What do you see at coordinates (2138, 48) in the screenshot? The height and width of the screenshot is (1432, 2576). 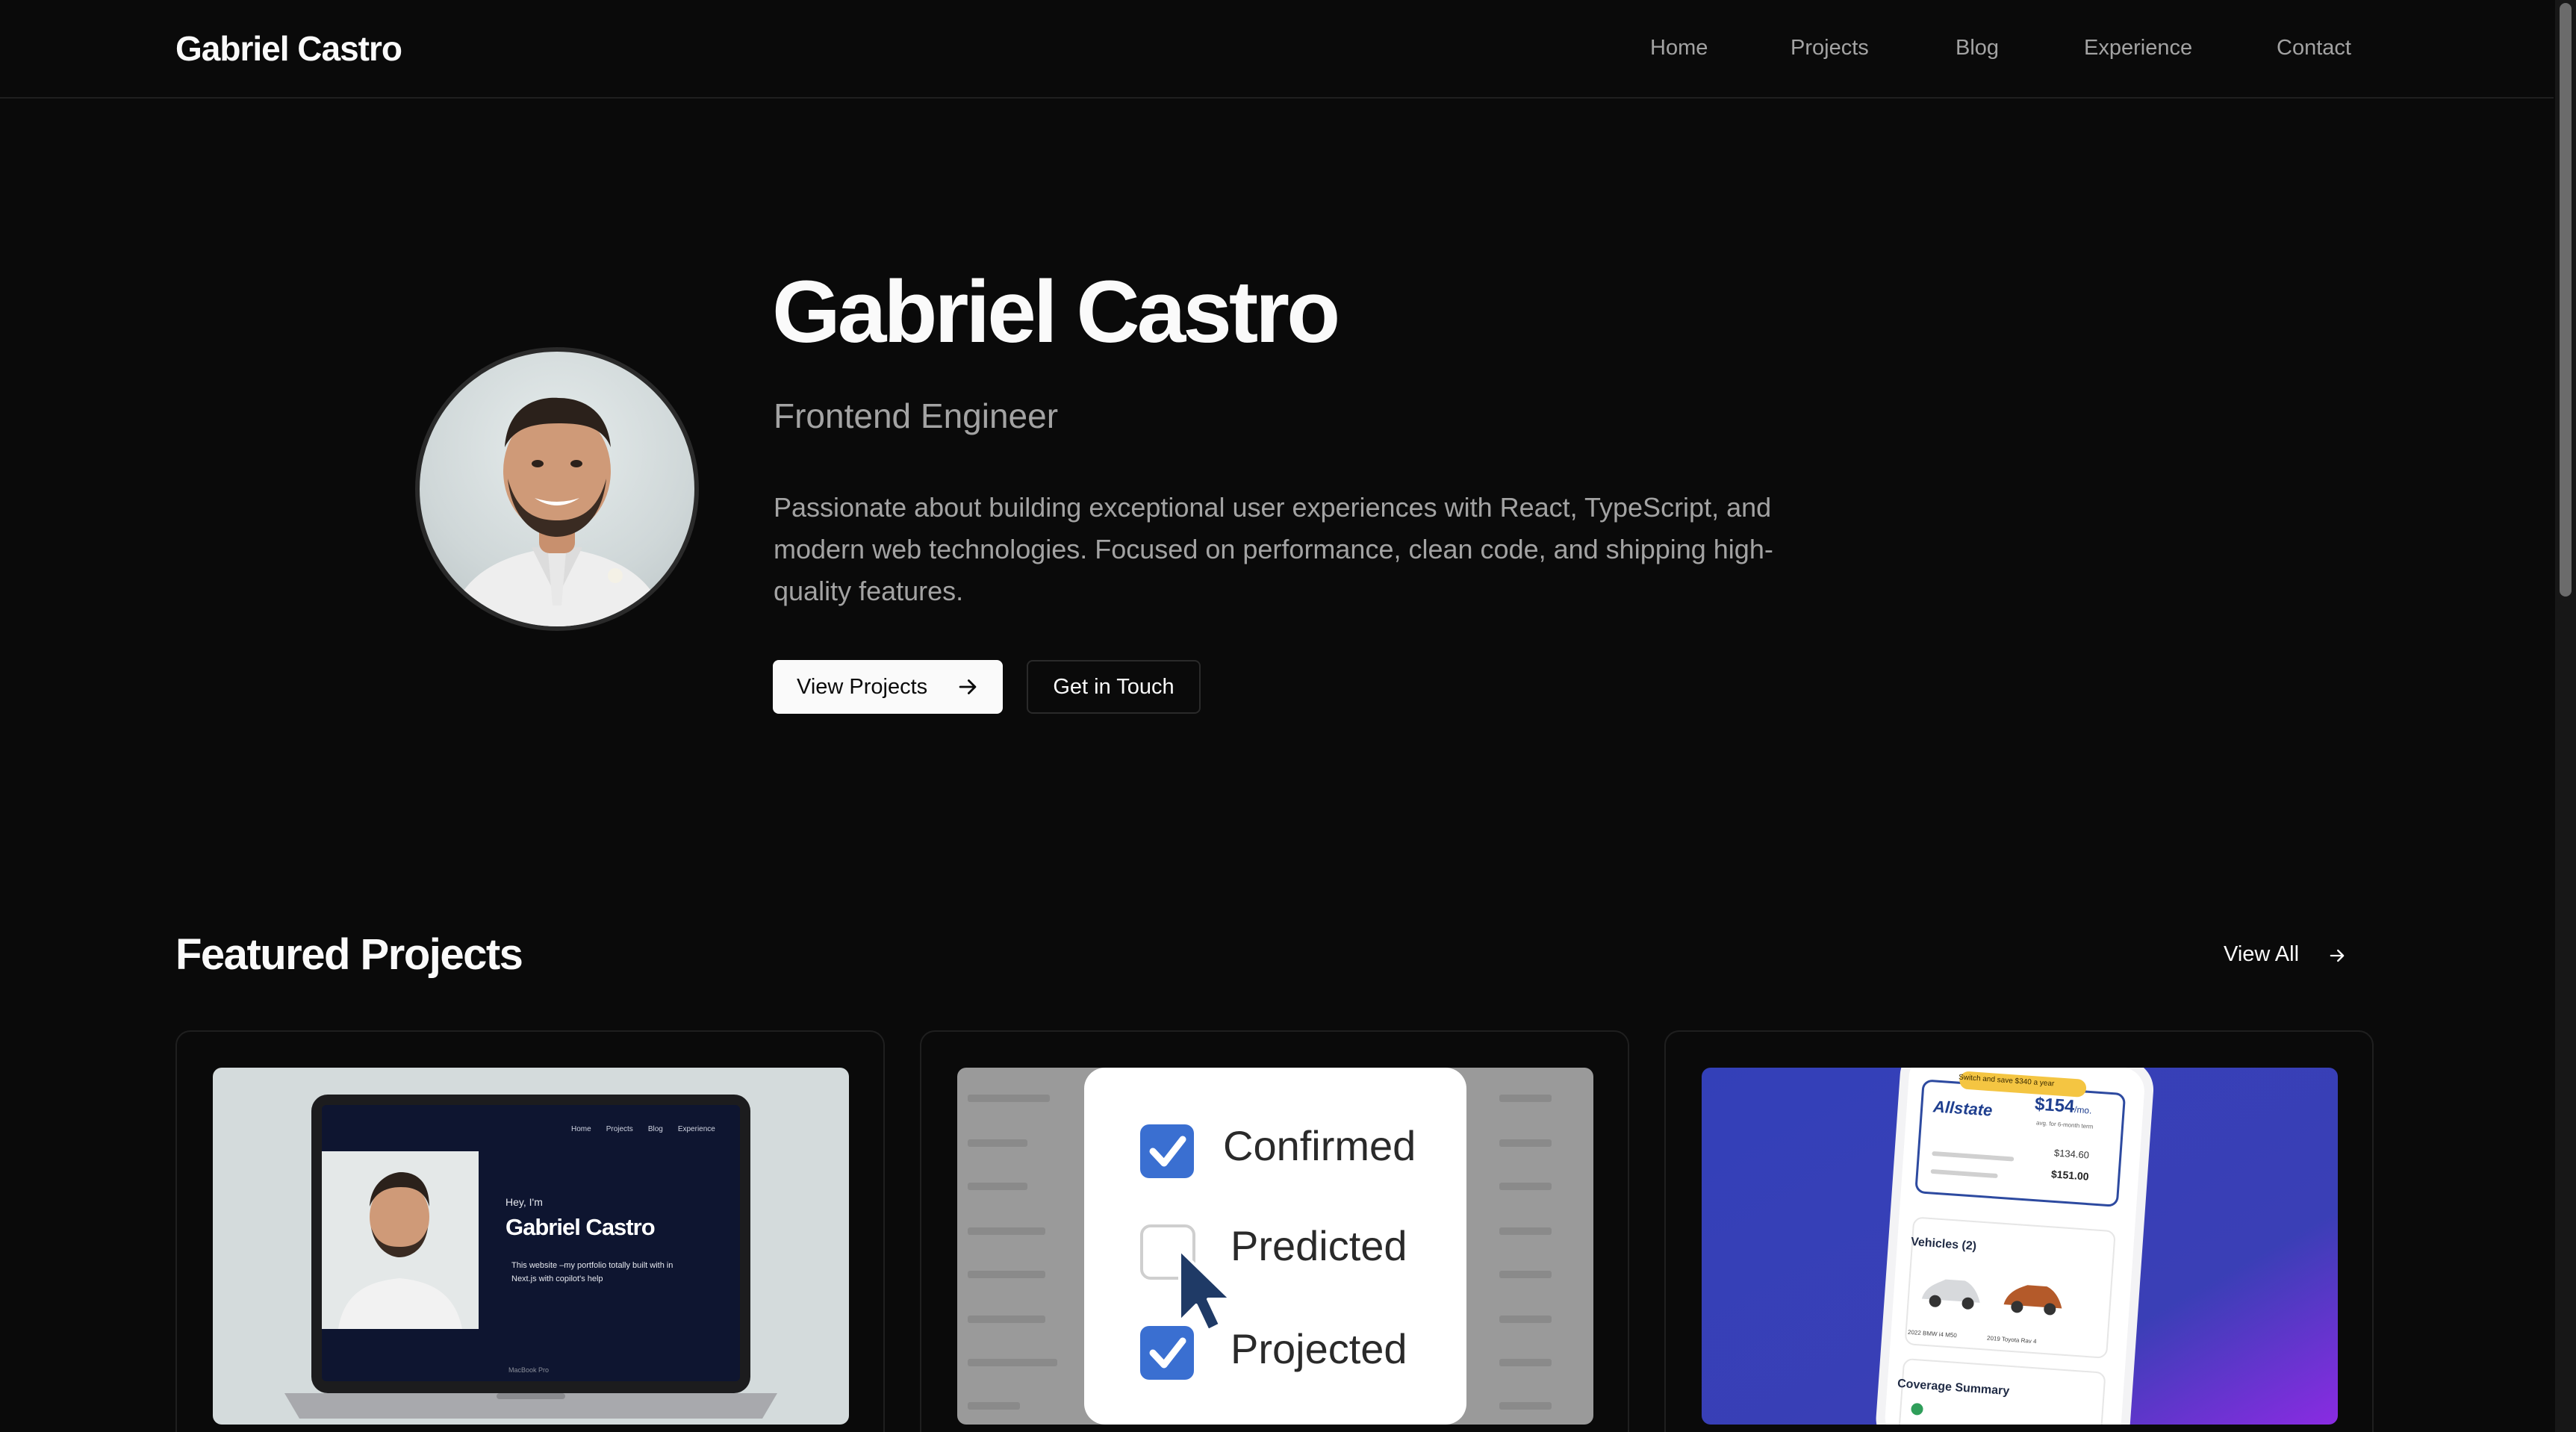 I see `nav-link-experience: Experience` at bounding box center [2138, 48].